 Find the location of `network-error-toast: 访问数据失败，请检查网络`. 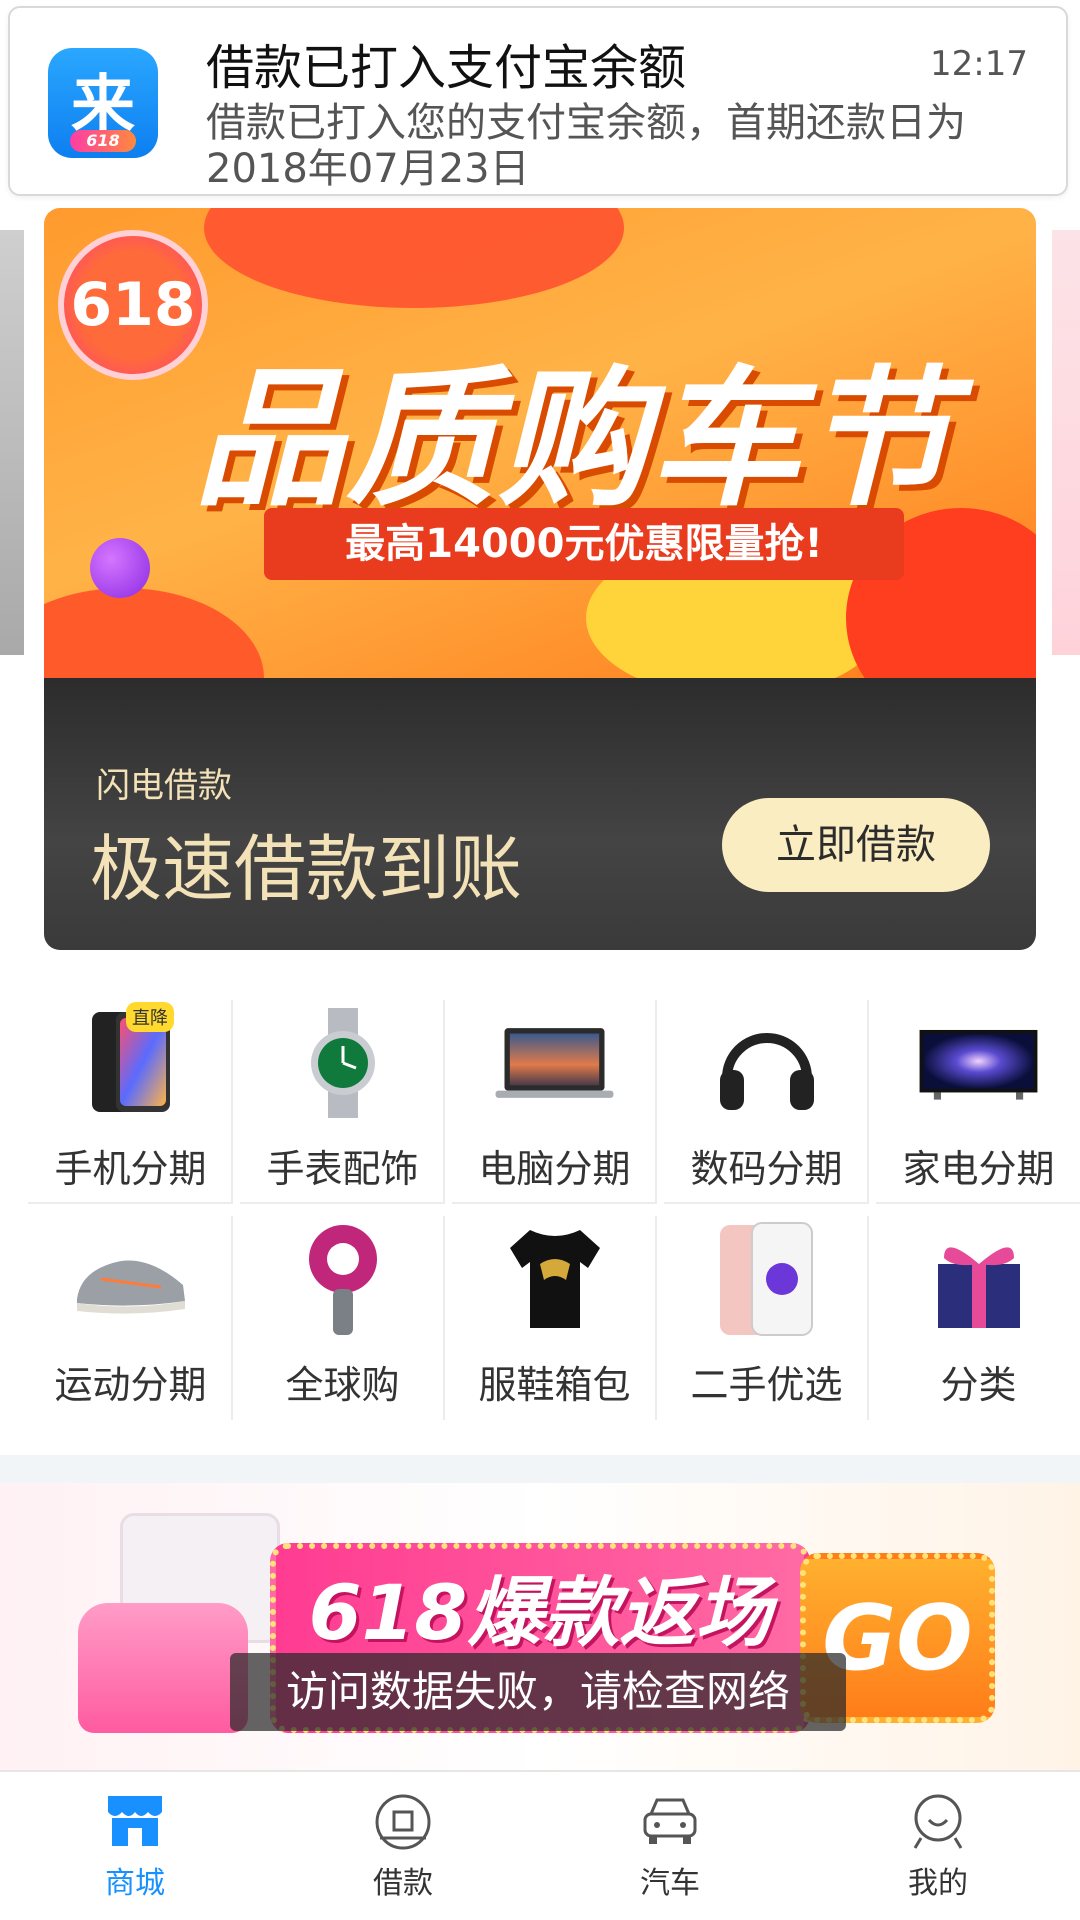

network-error-toast: 访问数据失败，请检查网络 is located at coordinates (538, 1692).